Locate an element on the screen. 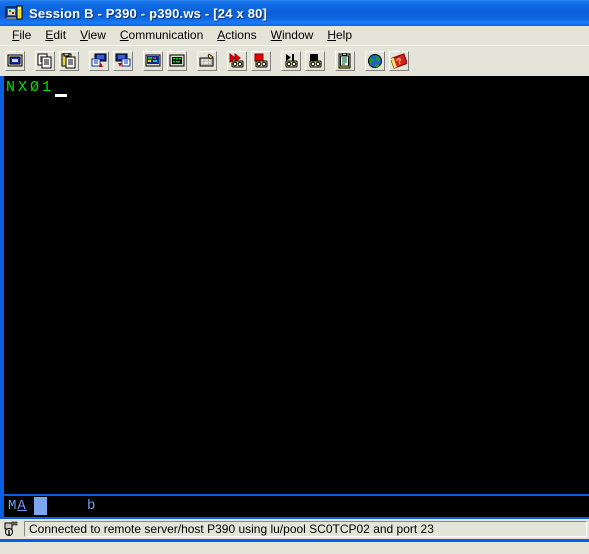 This screenshot has width=589, height=554. copy-button is located at coordinates (45, 61).